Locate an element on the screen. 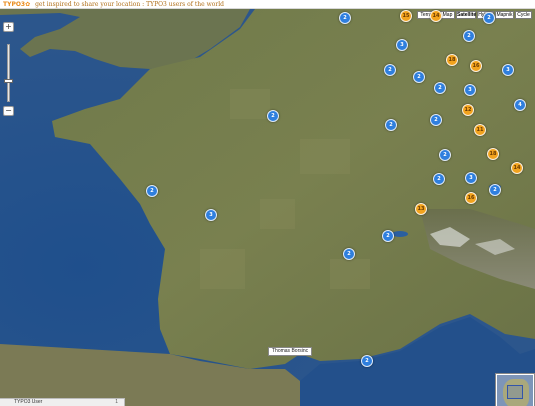 This screenshot has width=535, height=406. status-count: 1 is located at coordinates (116, 402).